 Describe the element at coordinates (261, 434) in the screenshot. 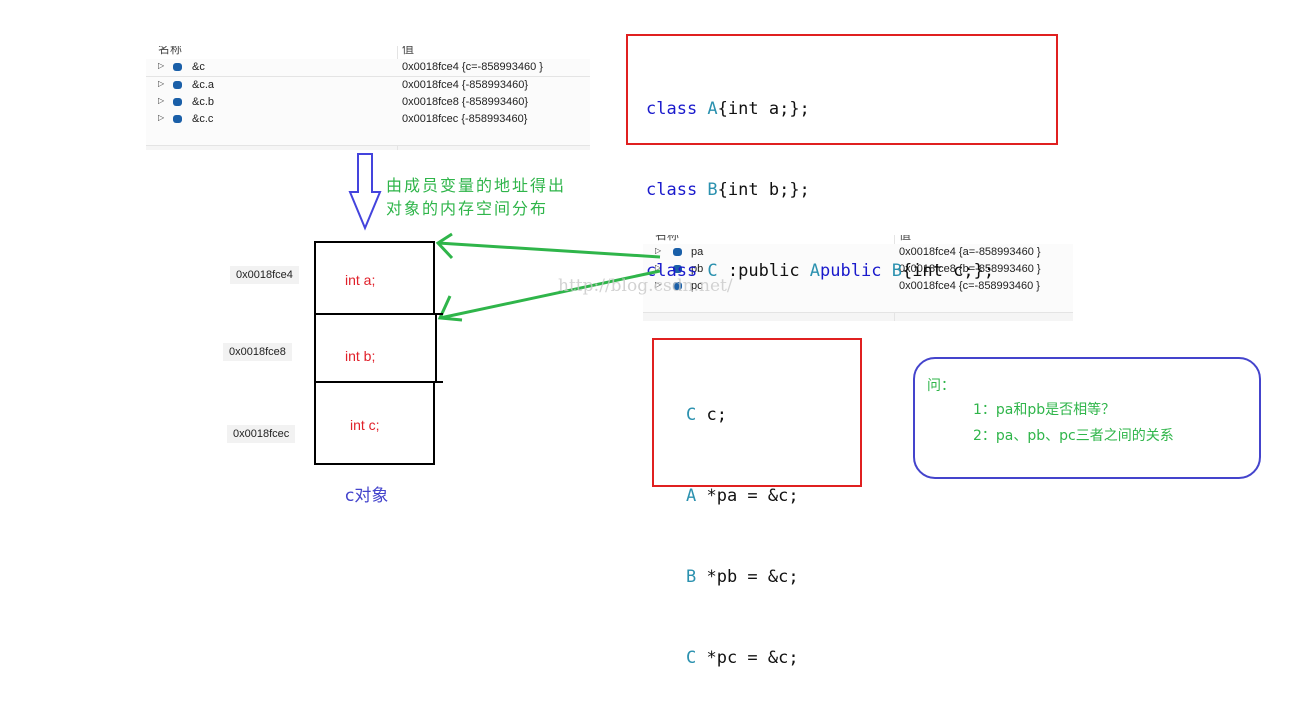

I see `address-label: 0x0018fcec` at that location.